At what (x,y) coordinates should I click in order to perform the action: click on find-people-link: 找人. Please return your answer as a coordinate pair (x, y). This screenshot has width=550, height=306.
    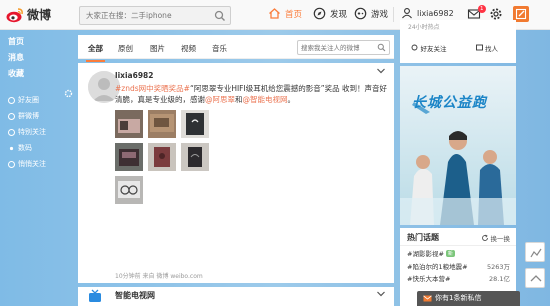
    Looking at the image, I should click on (487, 48).